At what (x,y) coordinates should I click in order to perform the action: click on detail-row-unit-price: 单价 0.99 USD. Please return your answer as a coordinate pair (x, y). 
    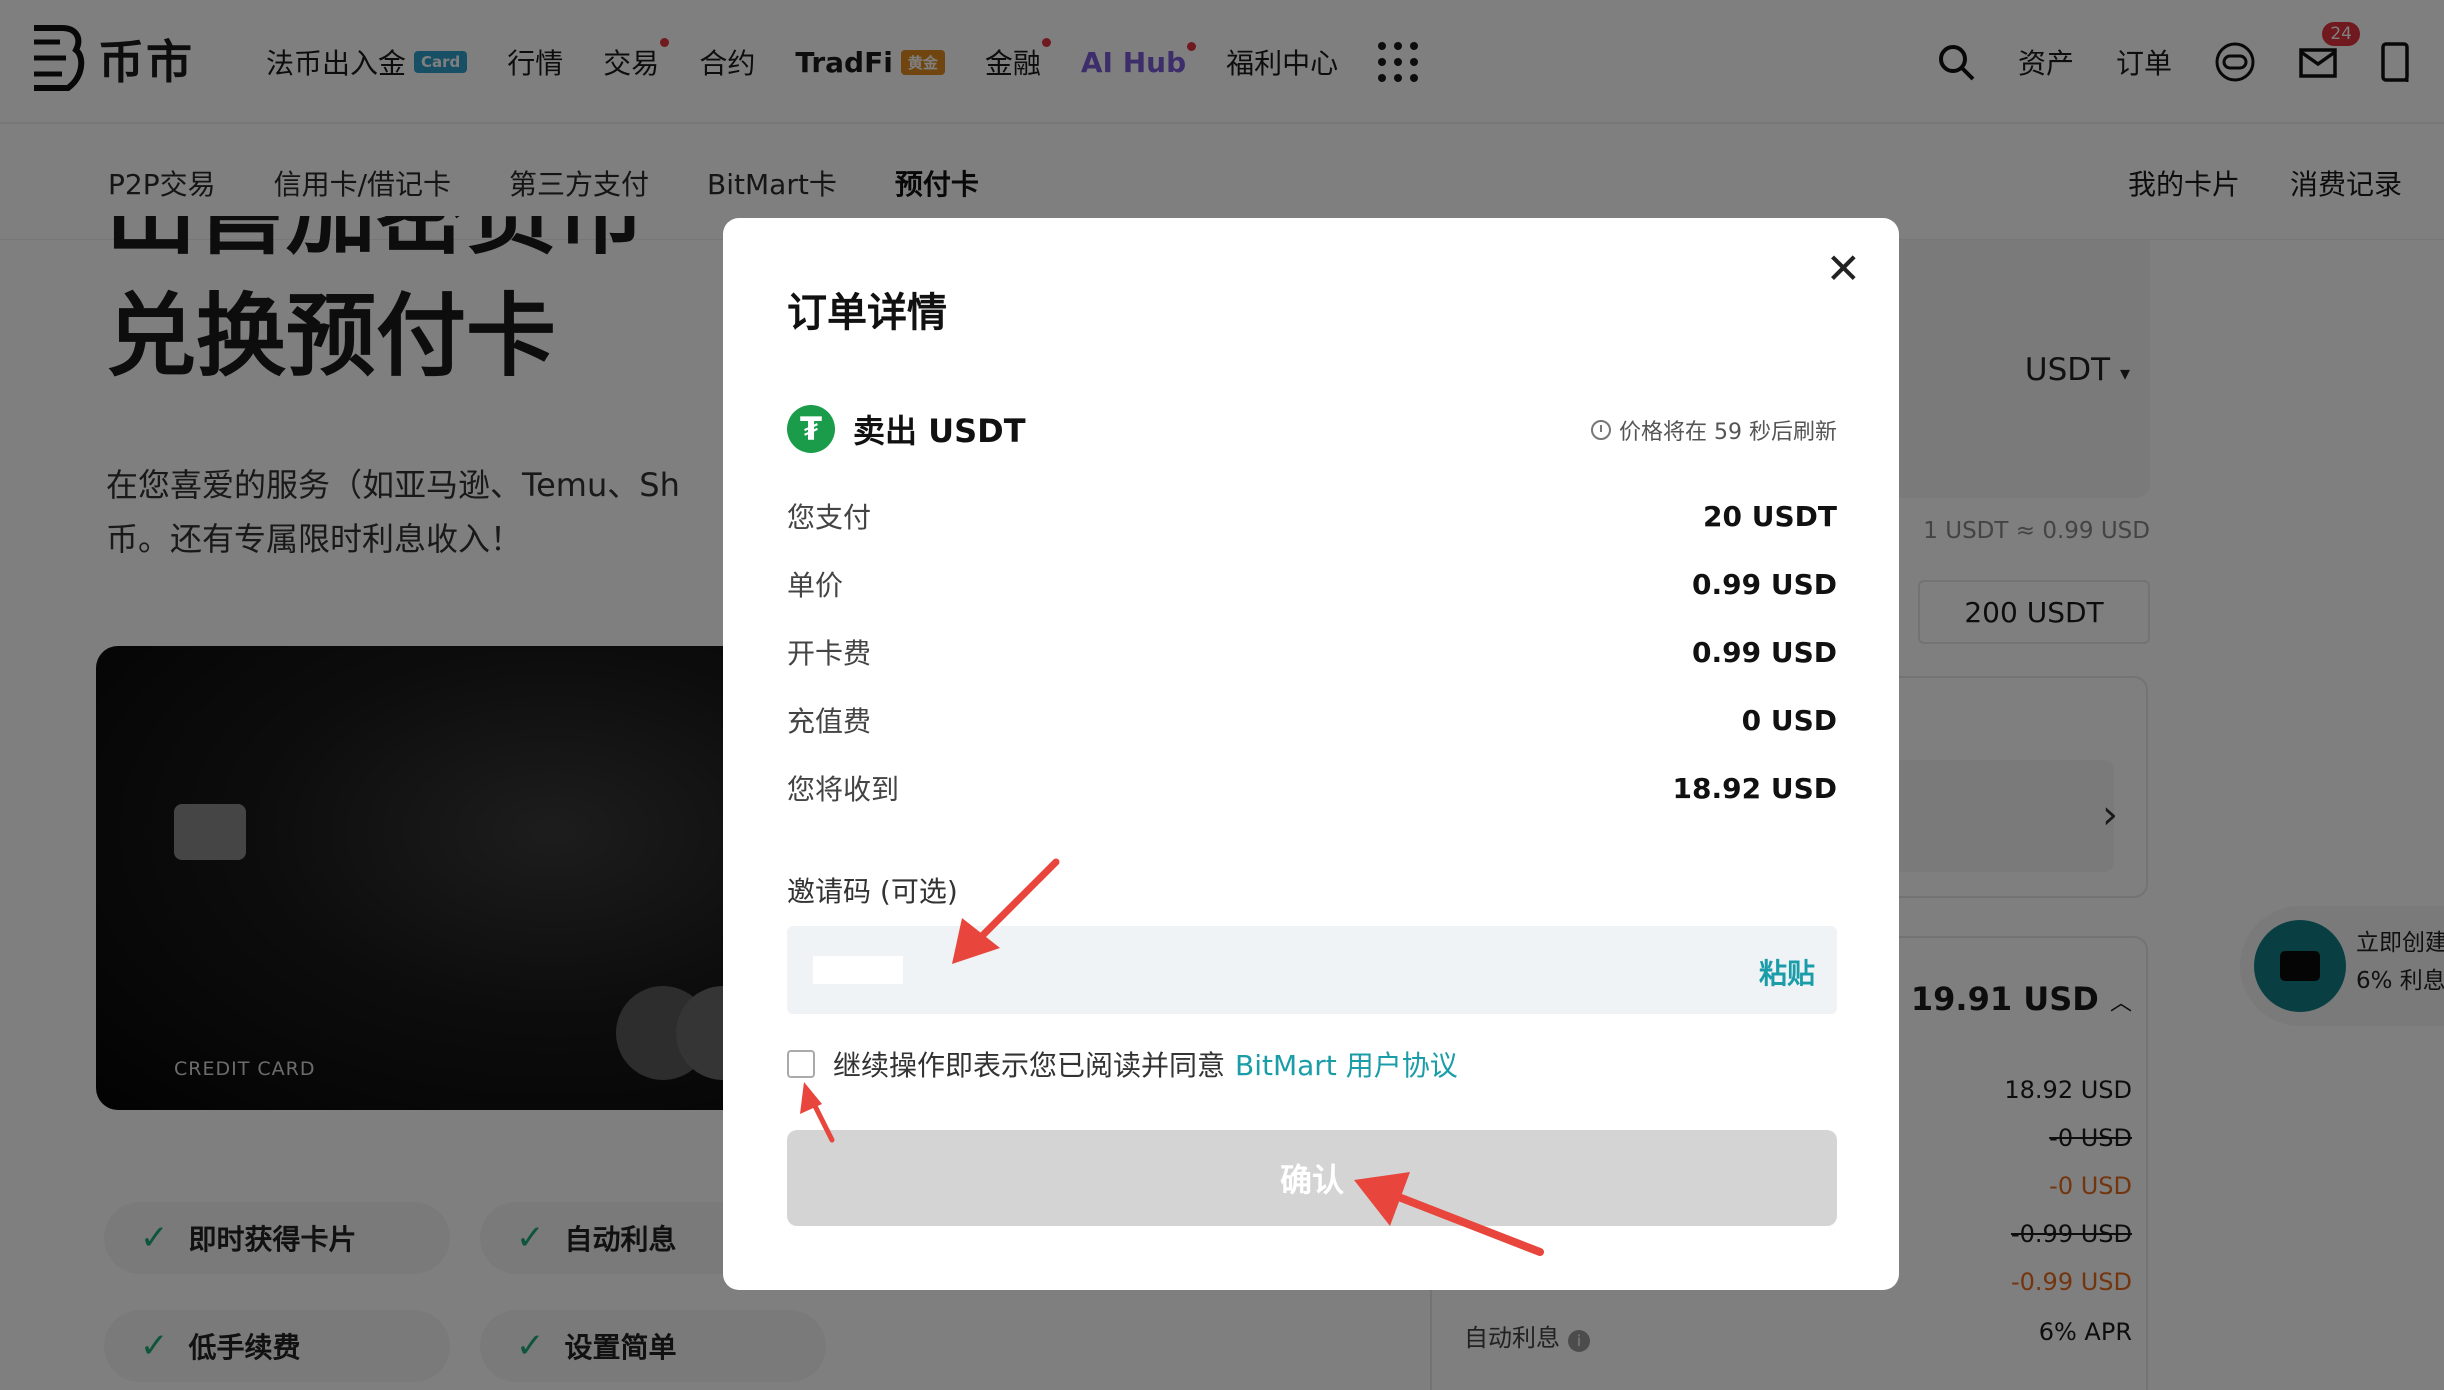
    Looking at the image, I should click on (1312, 584).